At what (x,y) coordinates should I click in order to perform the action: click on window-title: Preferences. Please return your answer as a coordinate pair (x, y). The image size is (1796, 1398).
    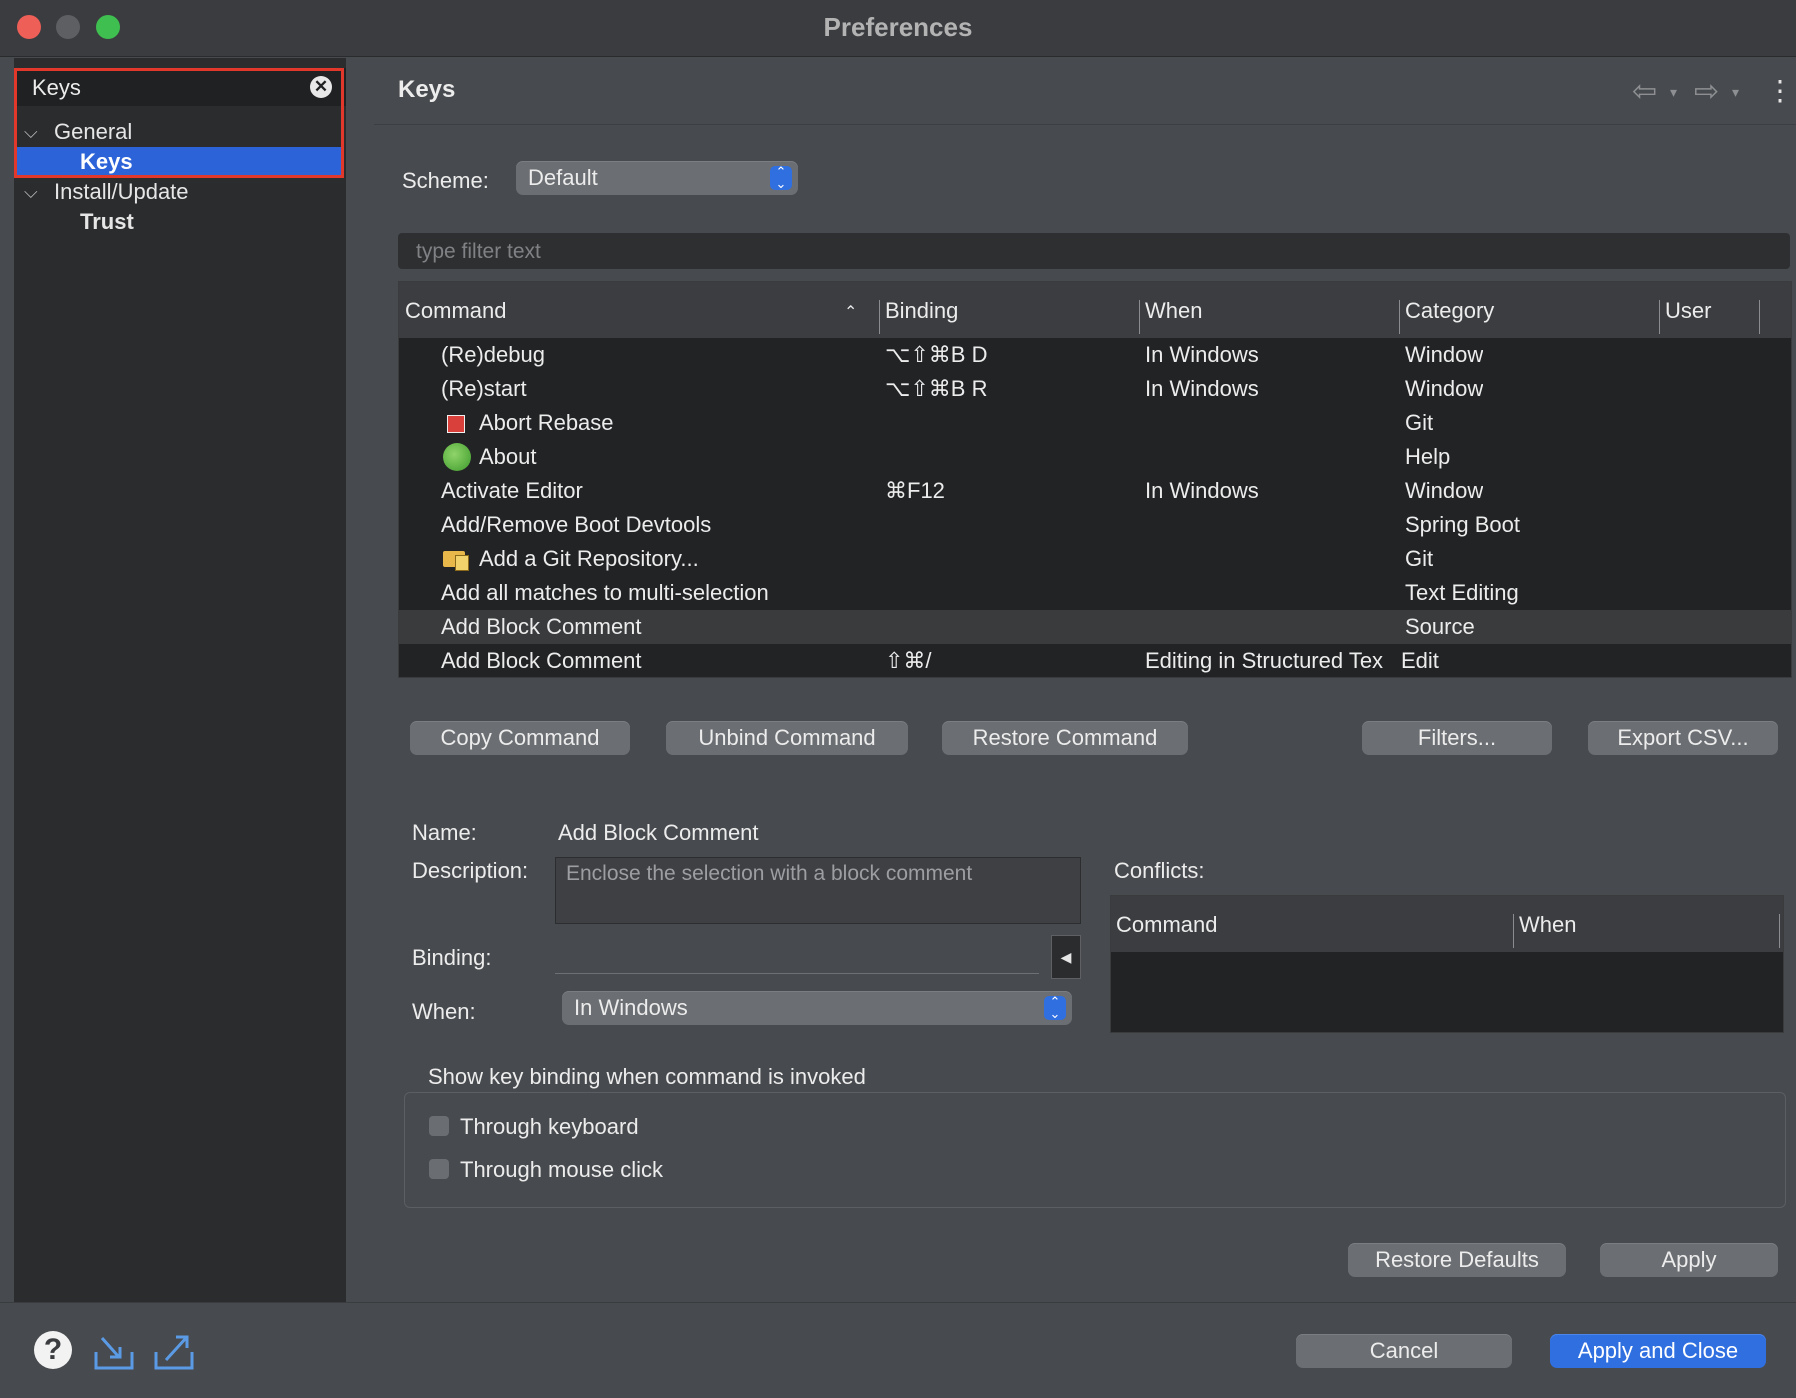
    Looking at the image, I should click on (898, 27).